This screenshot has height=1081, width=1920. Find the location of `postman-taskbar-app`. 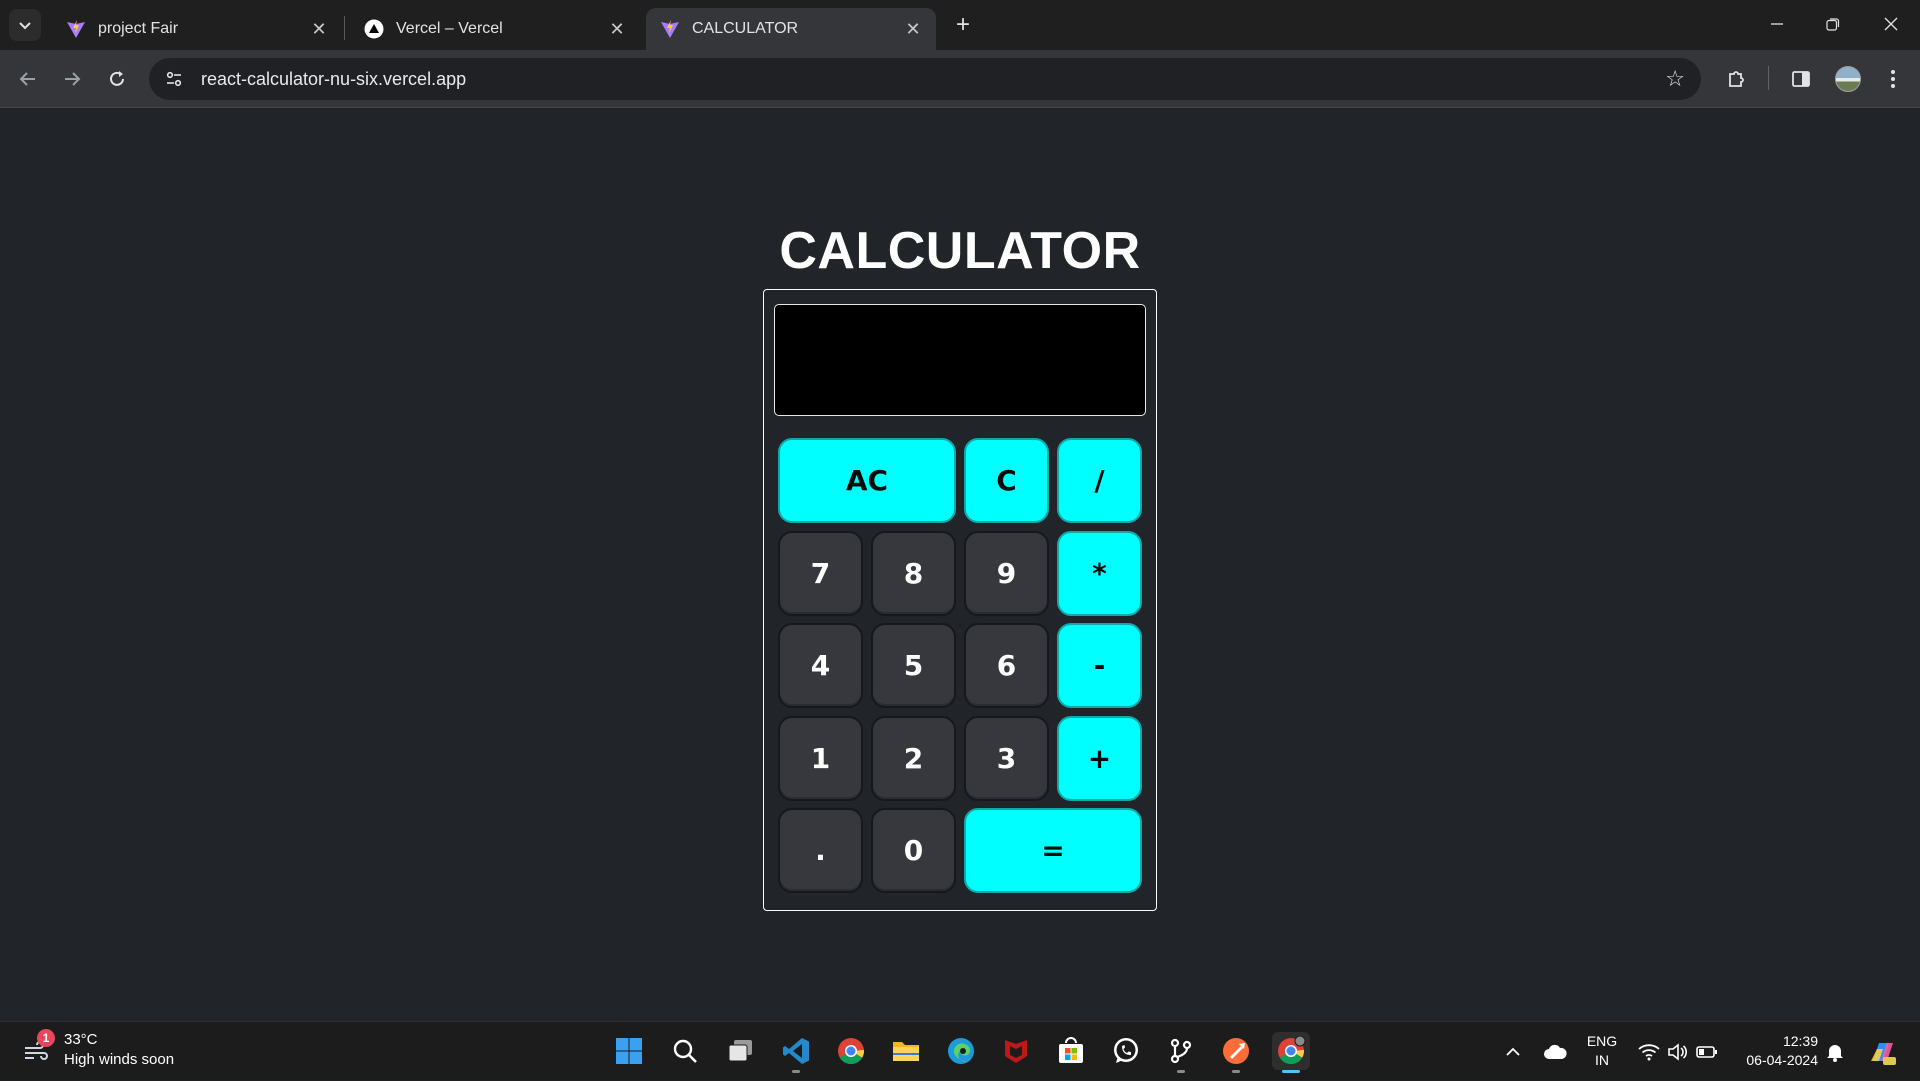

postman-taskbar-app is located at coordinates (1236, 1052).